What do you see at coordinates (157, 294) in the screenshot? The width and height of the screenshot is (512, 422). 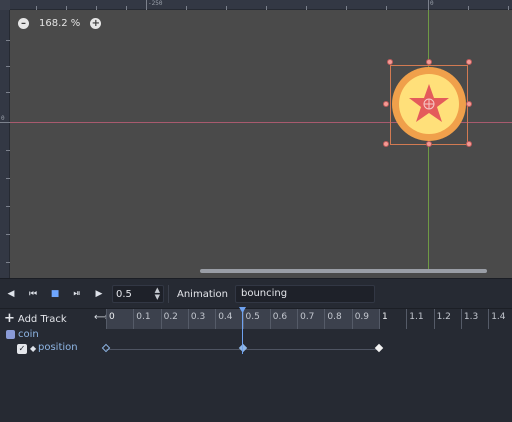 I see `spin-arrows-icon: ▲ ▼` at bounding box center [157, 294].